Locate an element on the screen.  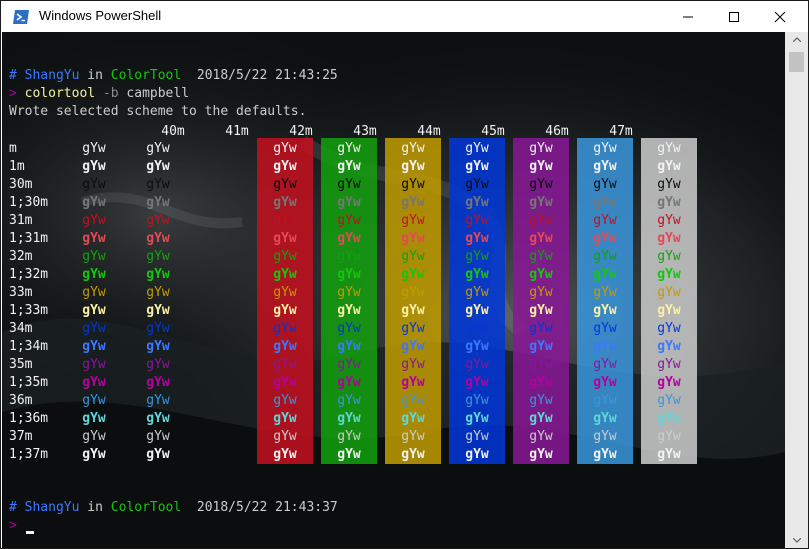
sample-cell-1-33m-45m: gYw is located at coordinates (541, 310).